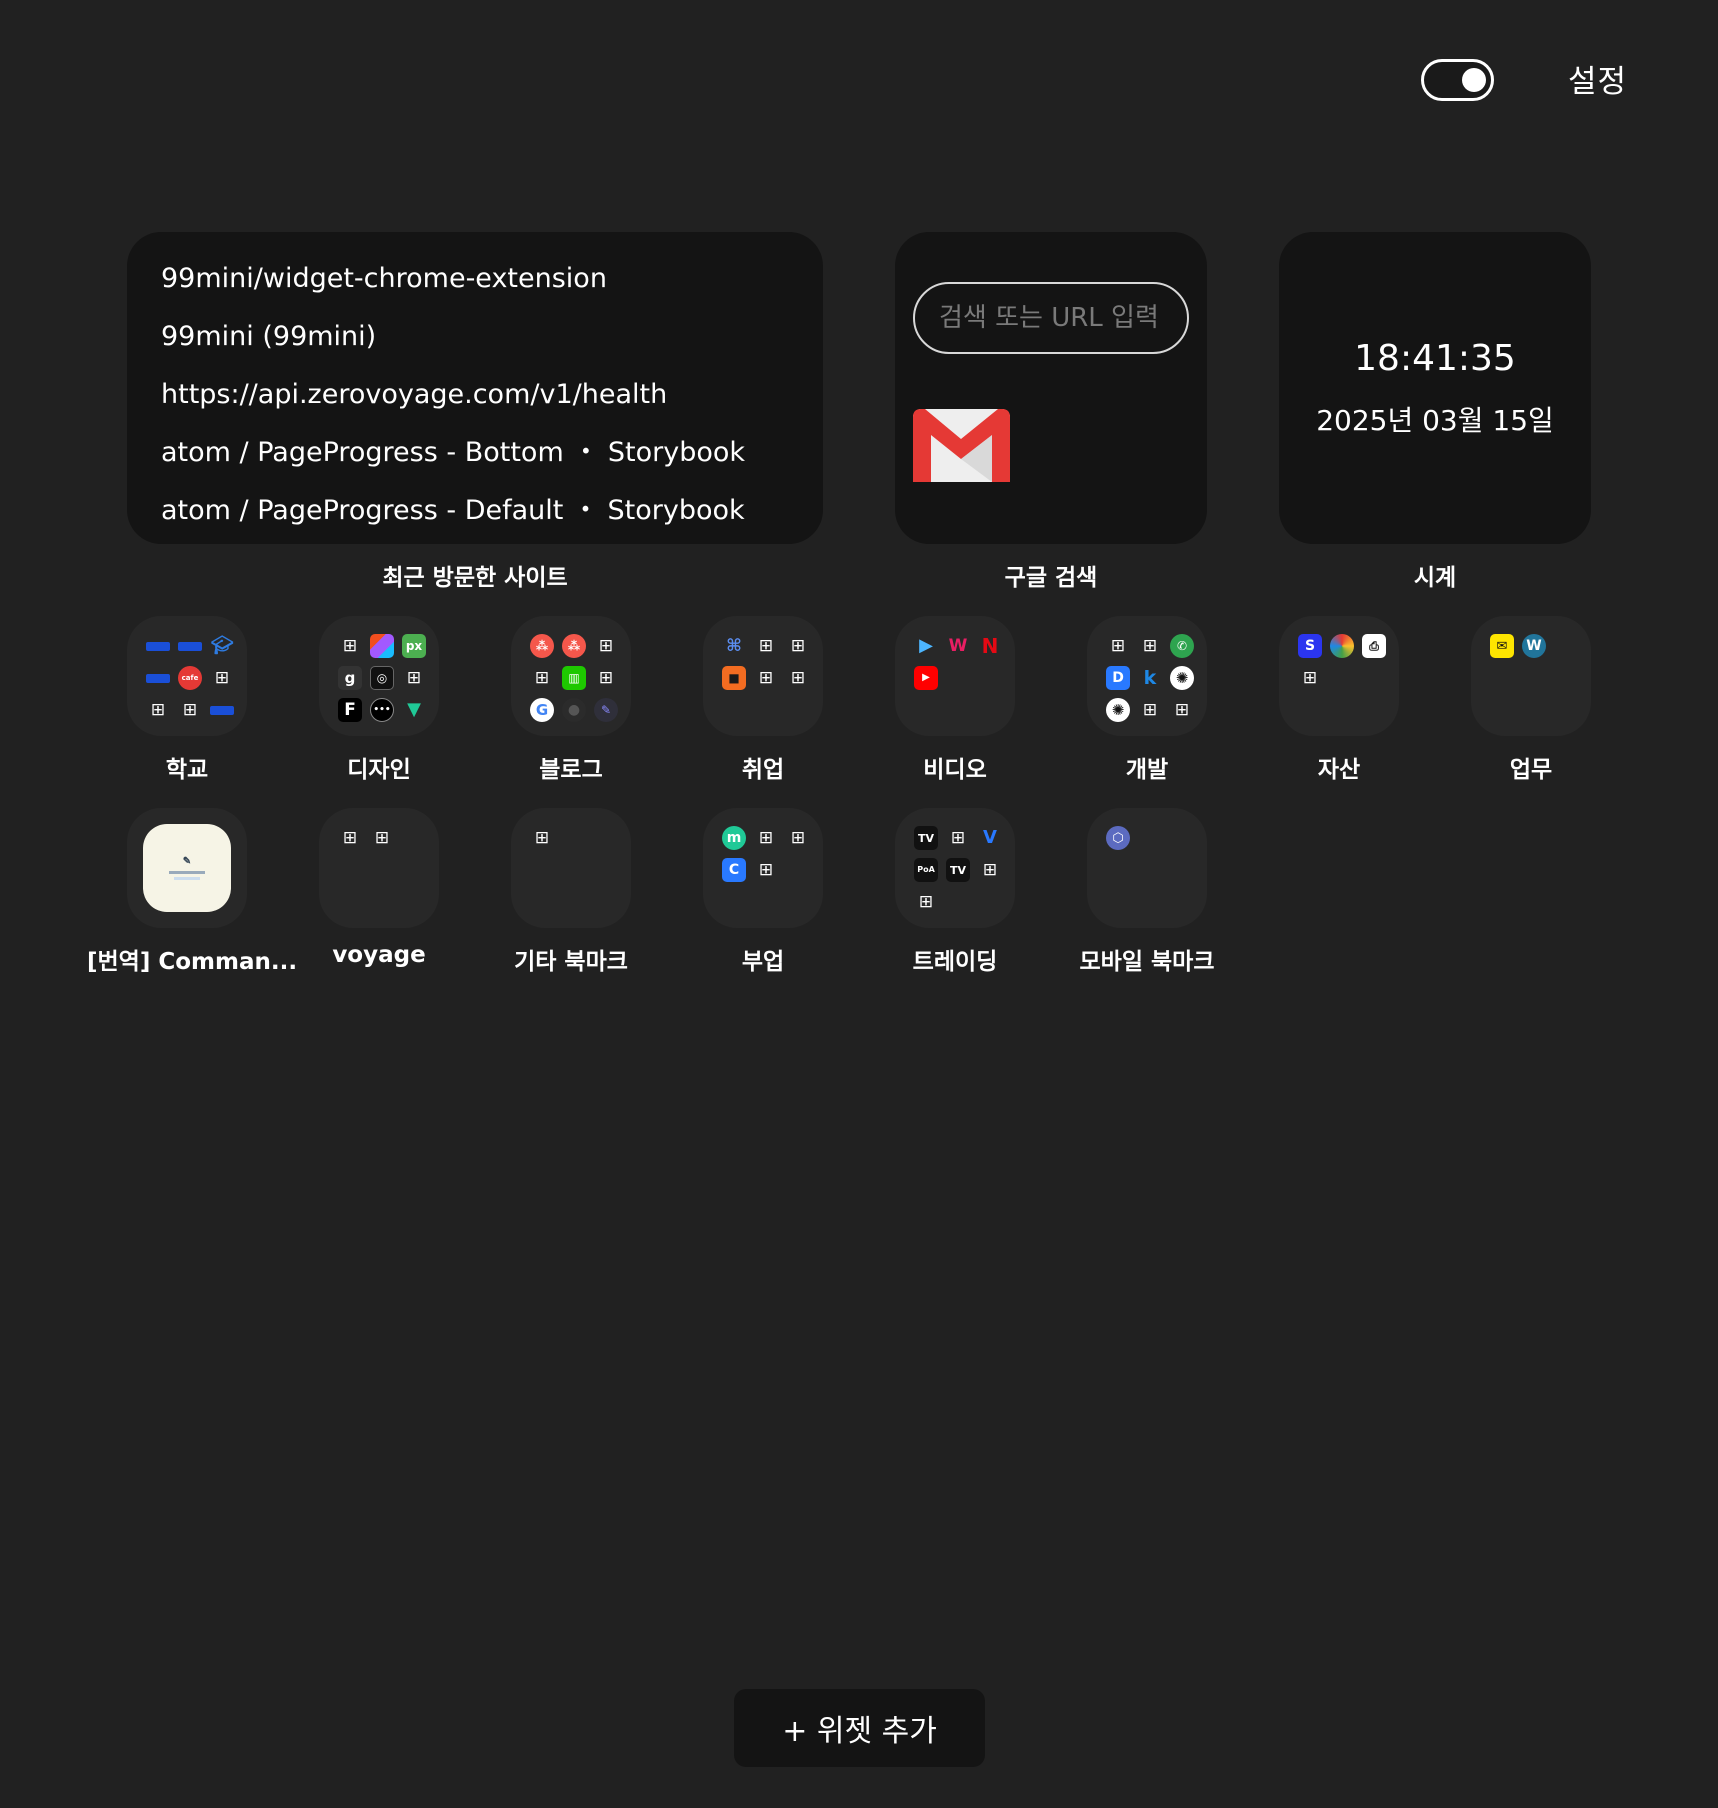 Image resolution: width=1718 pixels, height=1808 pixels. Describe the element at coordinates (1339, 676) in the screenshot. I see `folder-assets: S ⎙ ⊞` at that location.